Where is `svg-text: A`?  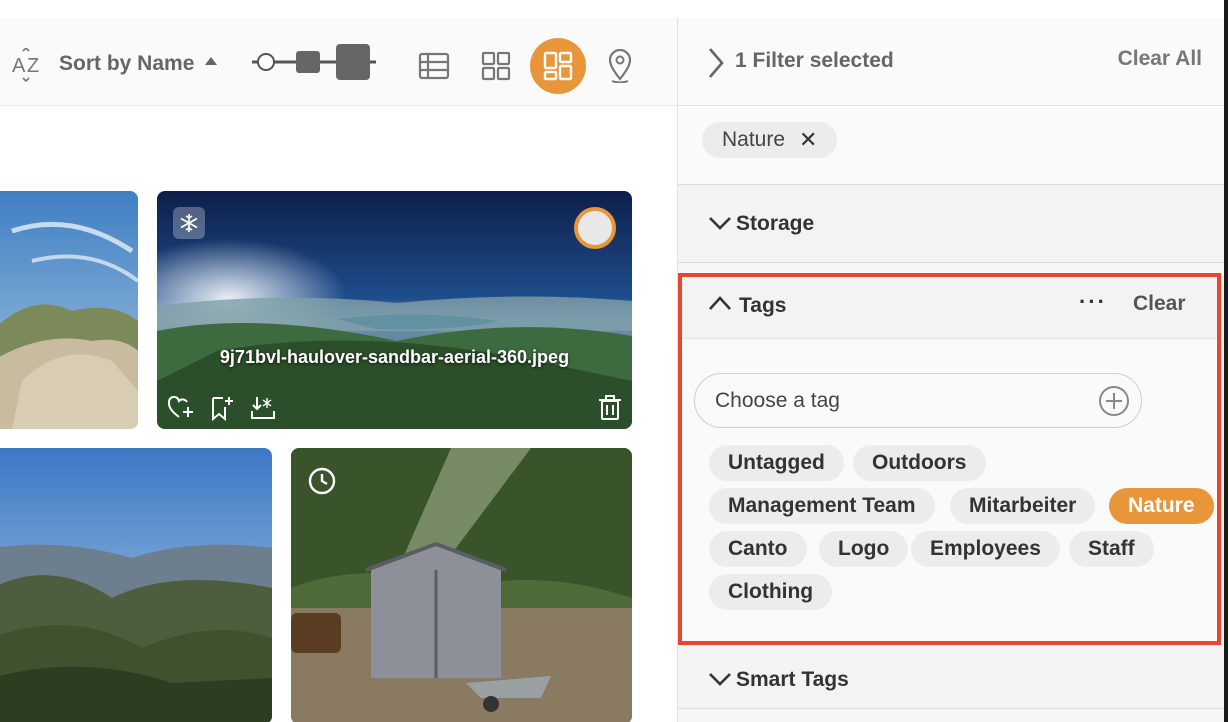 svg-text: A is located at coordinates (19, 66).